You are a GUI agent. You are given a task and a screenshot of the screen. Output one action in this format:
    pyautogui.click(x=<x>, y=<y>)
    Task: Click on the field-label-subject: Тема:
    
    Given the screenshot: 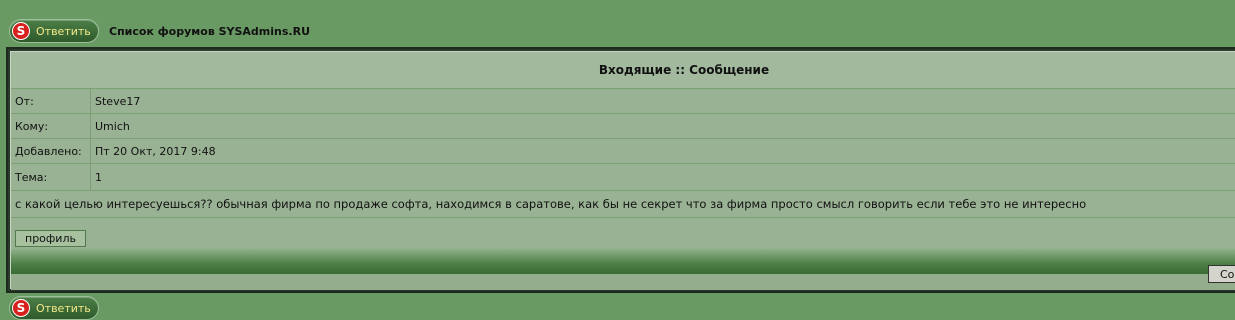 What is the action you would take?
    pyautogui.click(x=51, y=177)
    